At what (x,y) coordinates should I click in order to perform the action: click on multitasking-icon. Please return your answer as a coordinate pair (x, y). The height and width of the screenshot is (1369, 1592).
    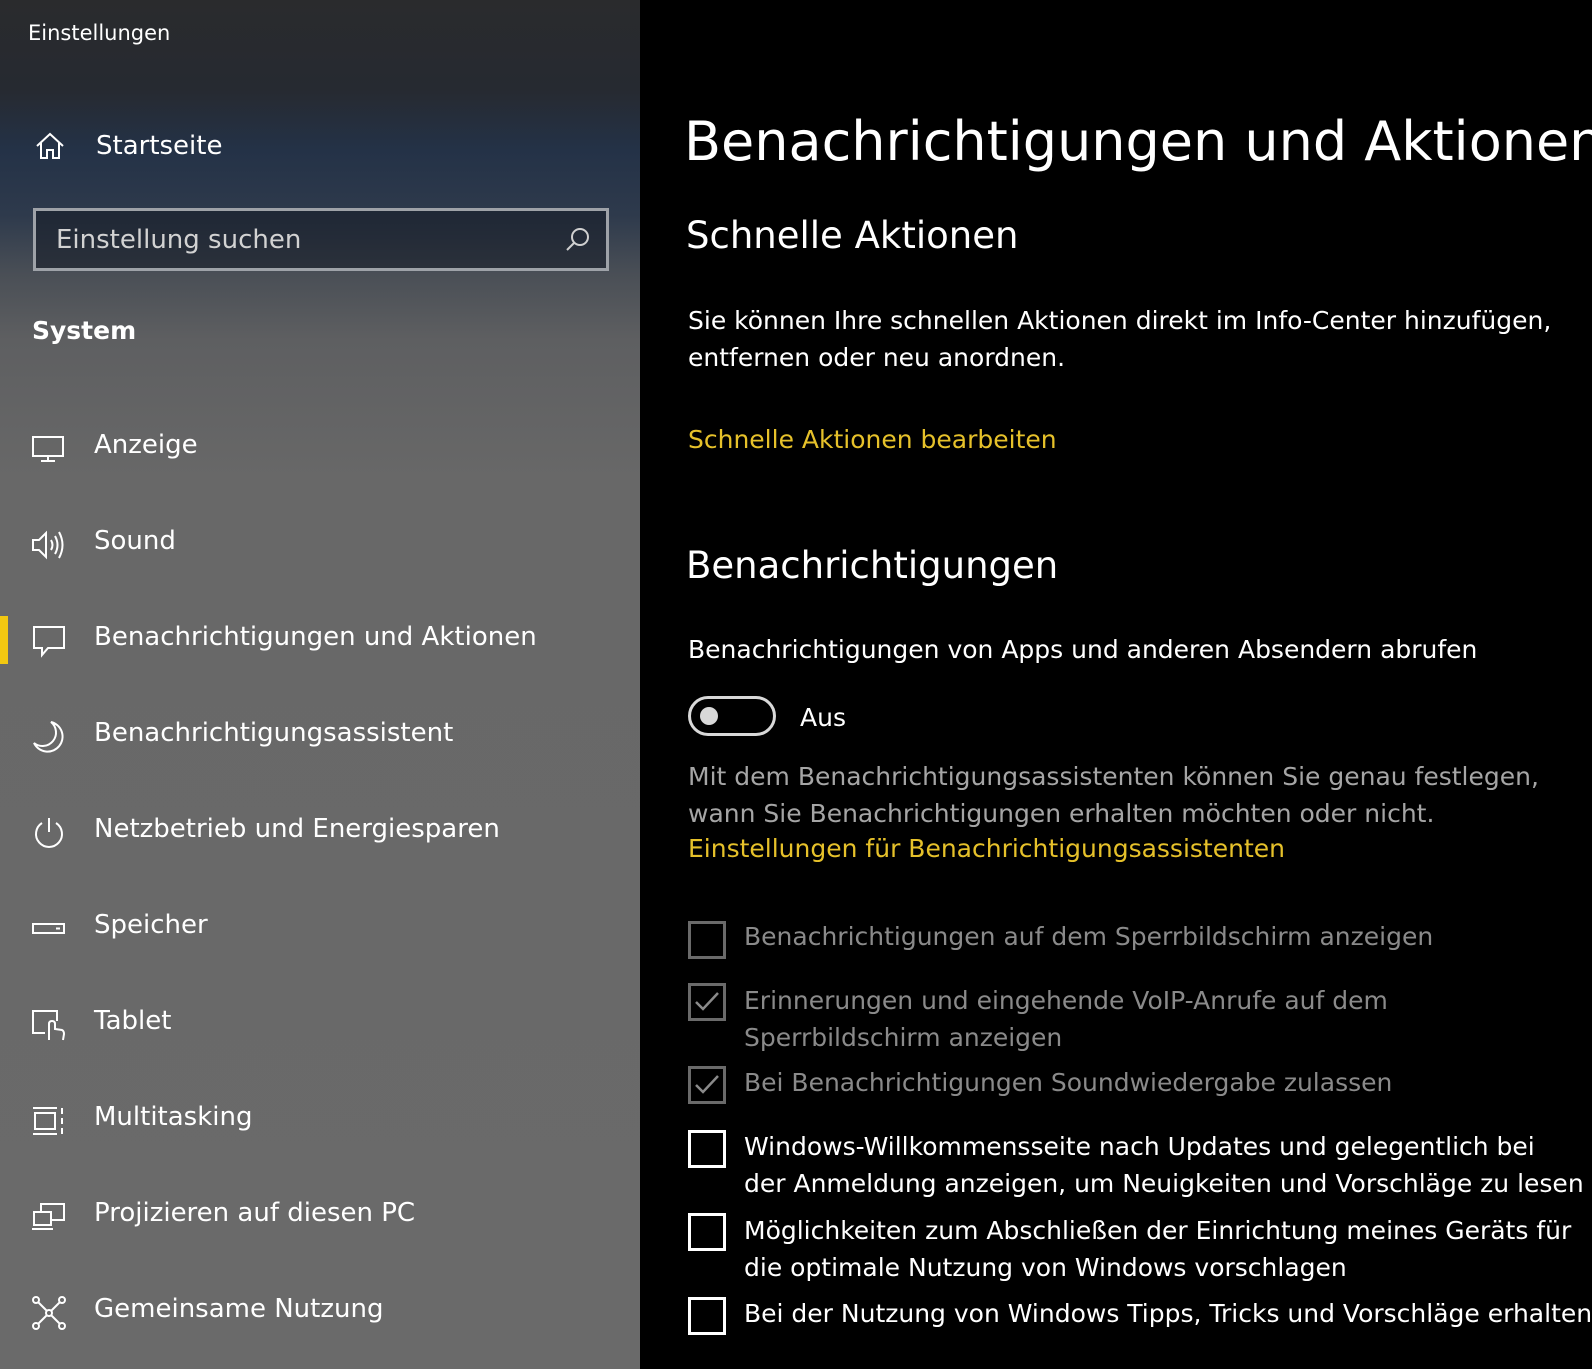
    Looking at the image, I should click on (48, 1121).